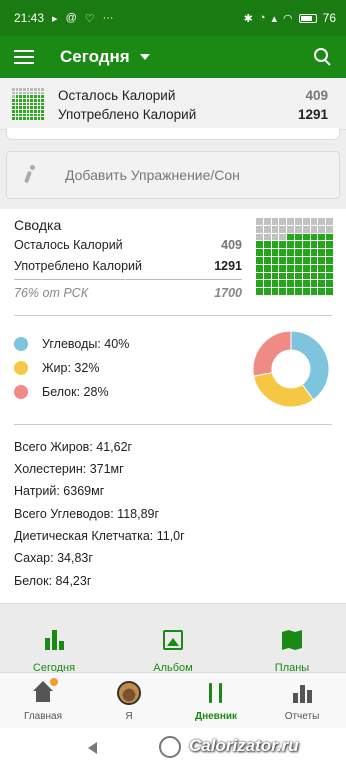 The height and width of the screenshot is (768, 346). I want to click on divider, so click(173, 315).